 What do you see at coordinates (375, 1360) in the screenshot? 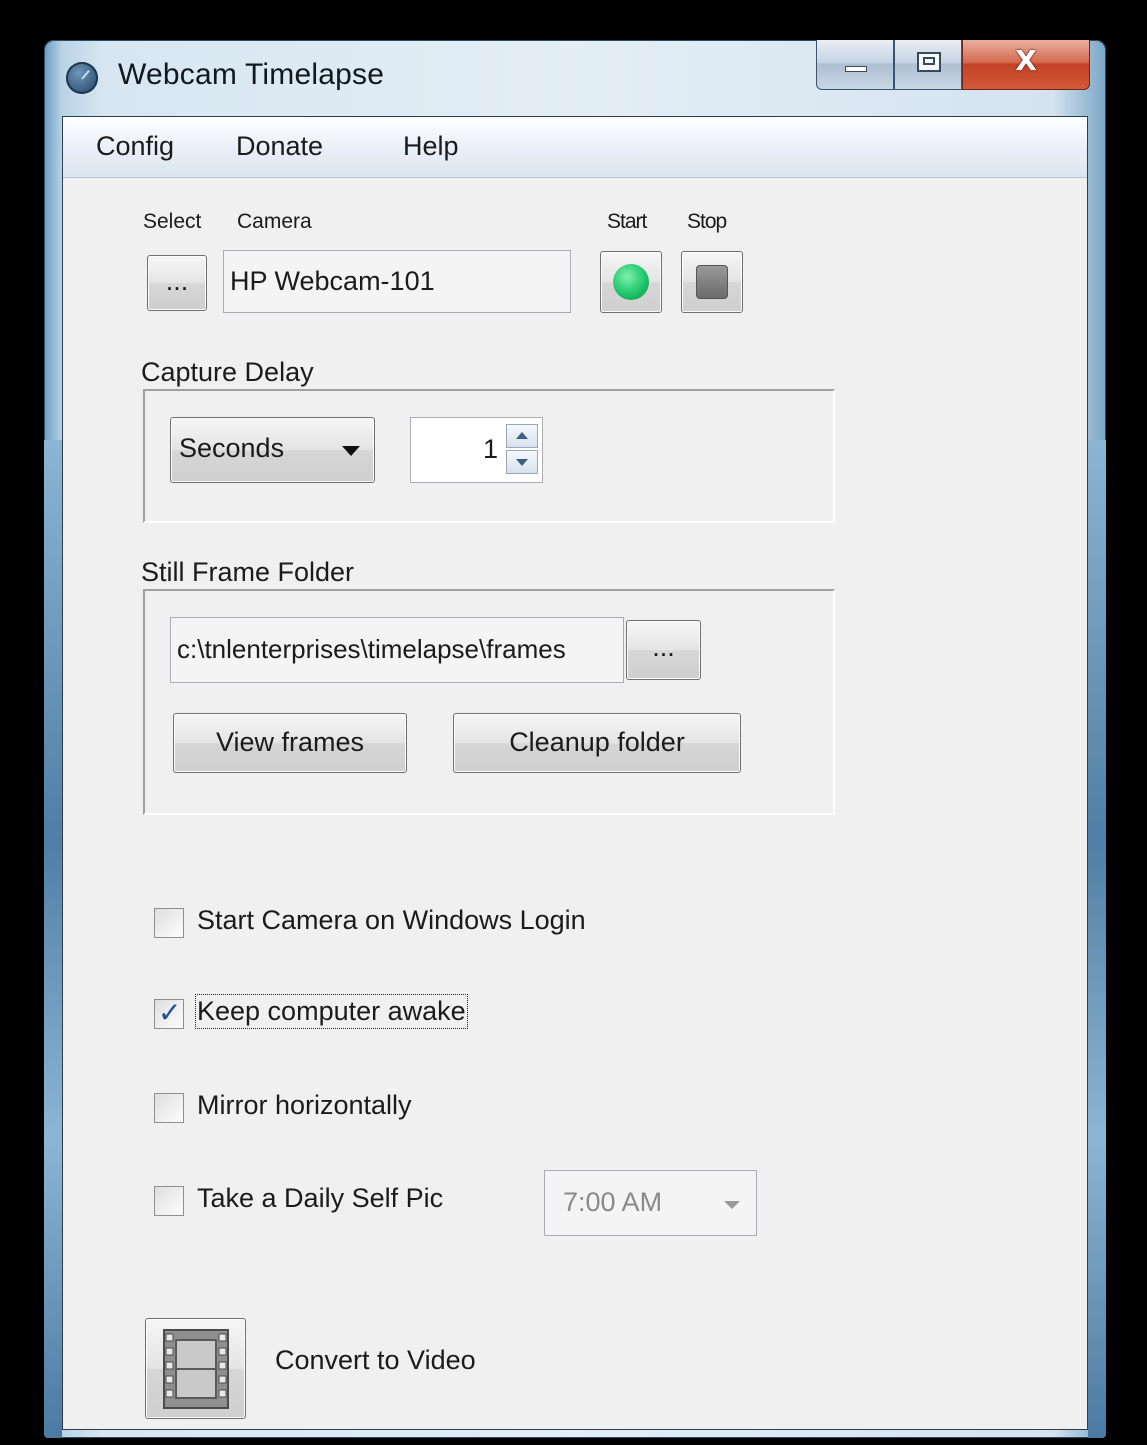
I see `convert-video-label: Convert to Video` at bounding box center [375, 1360].